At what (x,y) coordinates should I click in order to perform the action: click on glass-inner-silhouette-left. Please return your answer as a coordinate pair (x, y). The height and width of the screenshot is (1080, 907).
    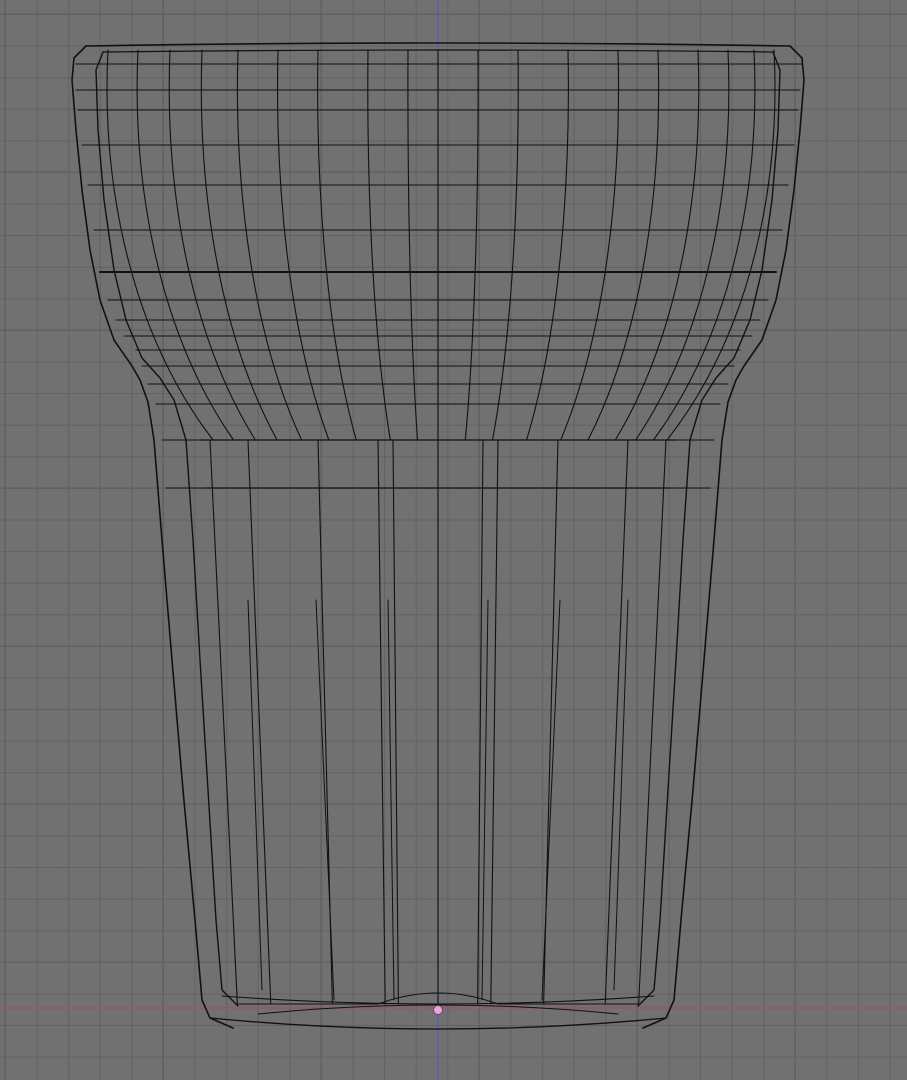
    Looking at the image, I should click on (167, 529).